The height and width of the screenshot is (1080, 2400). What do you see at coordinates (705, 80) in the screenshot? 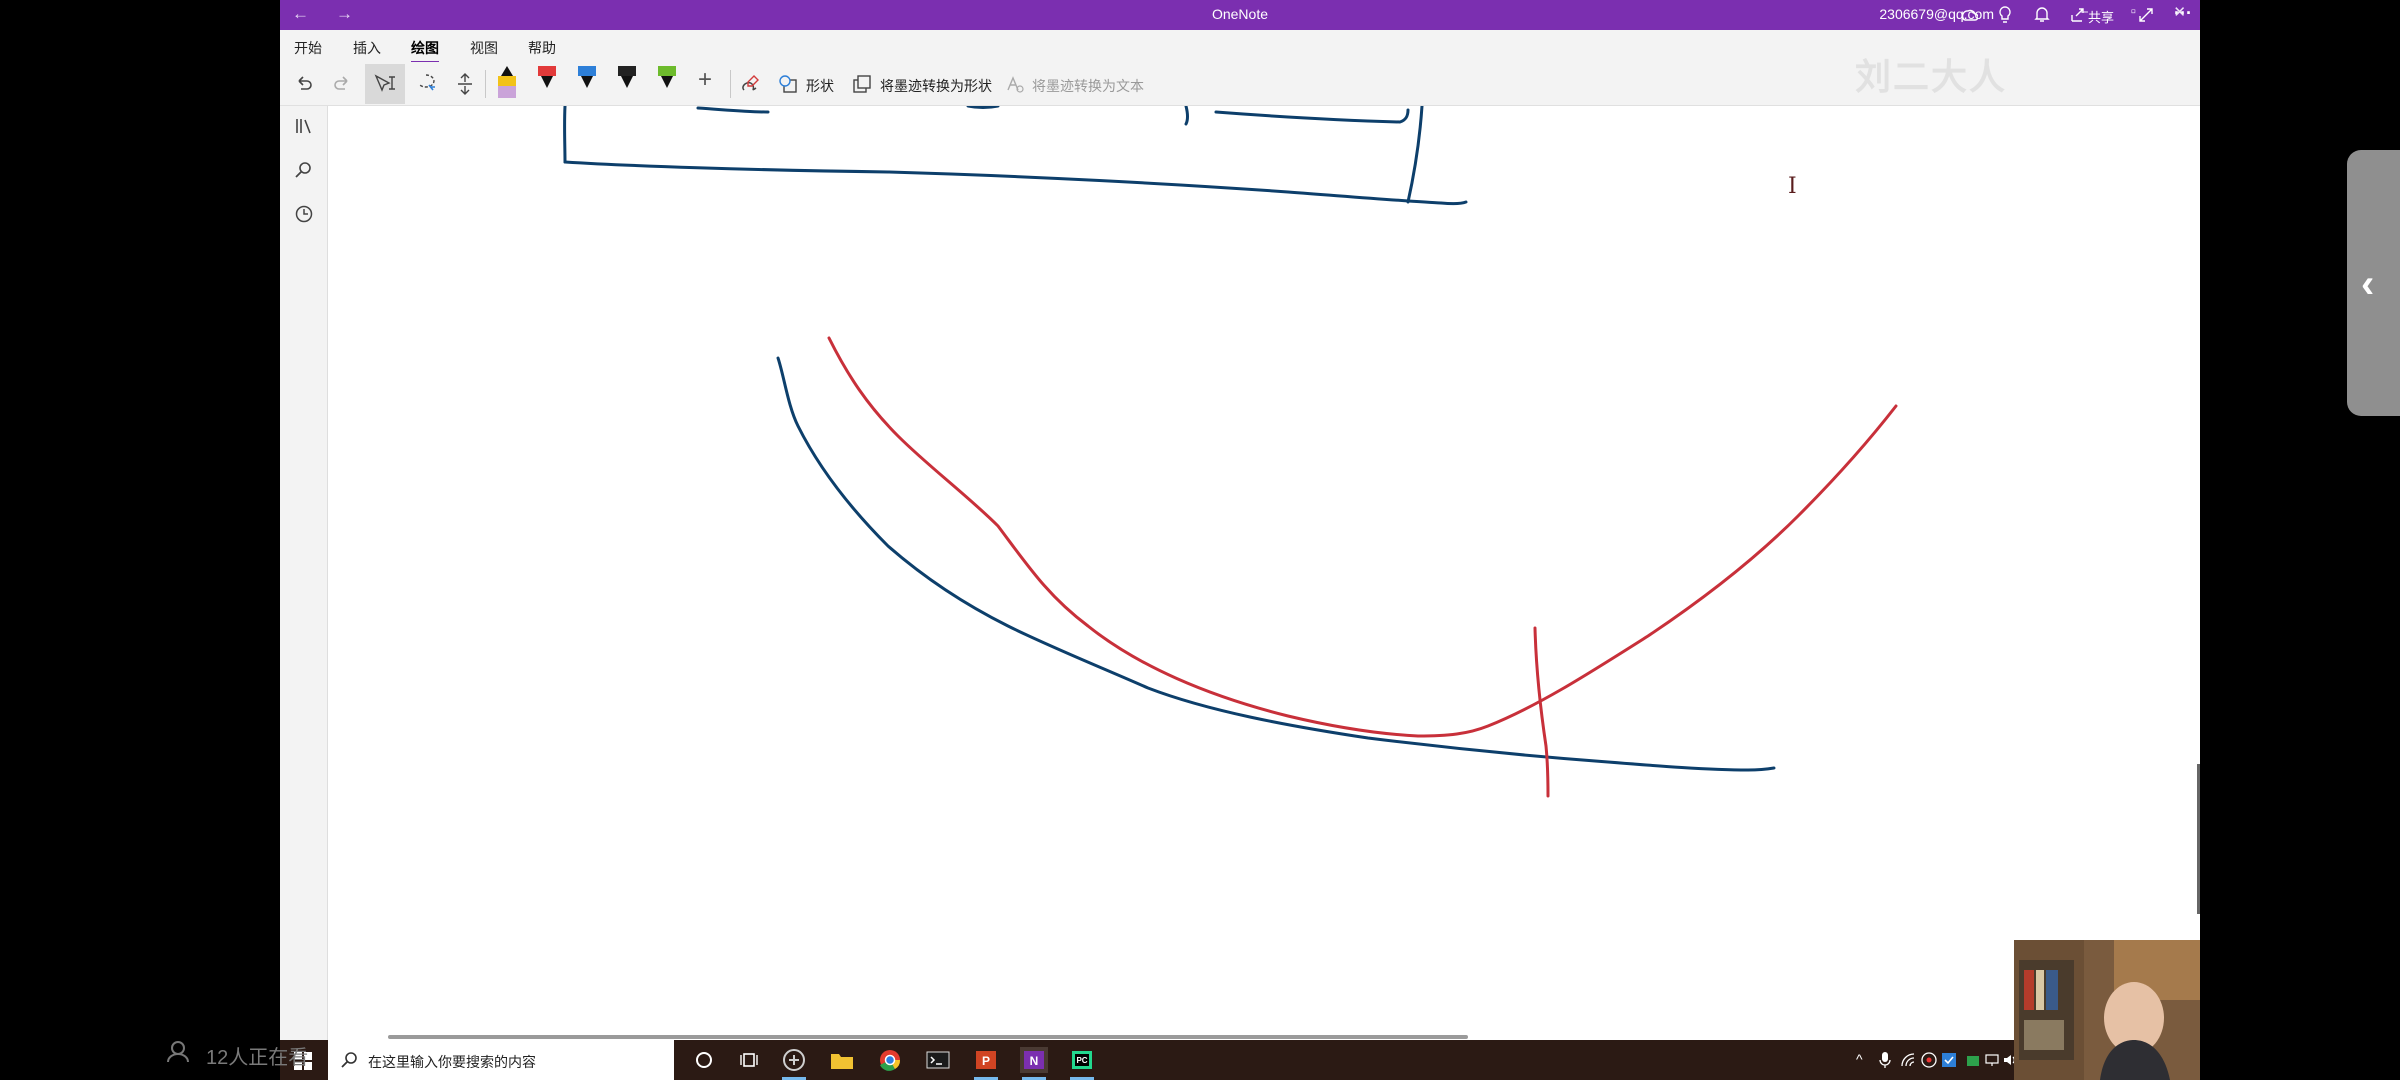
I see `add-pen-icon: +` at bounding box center [705, 80].